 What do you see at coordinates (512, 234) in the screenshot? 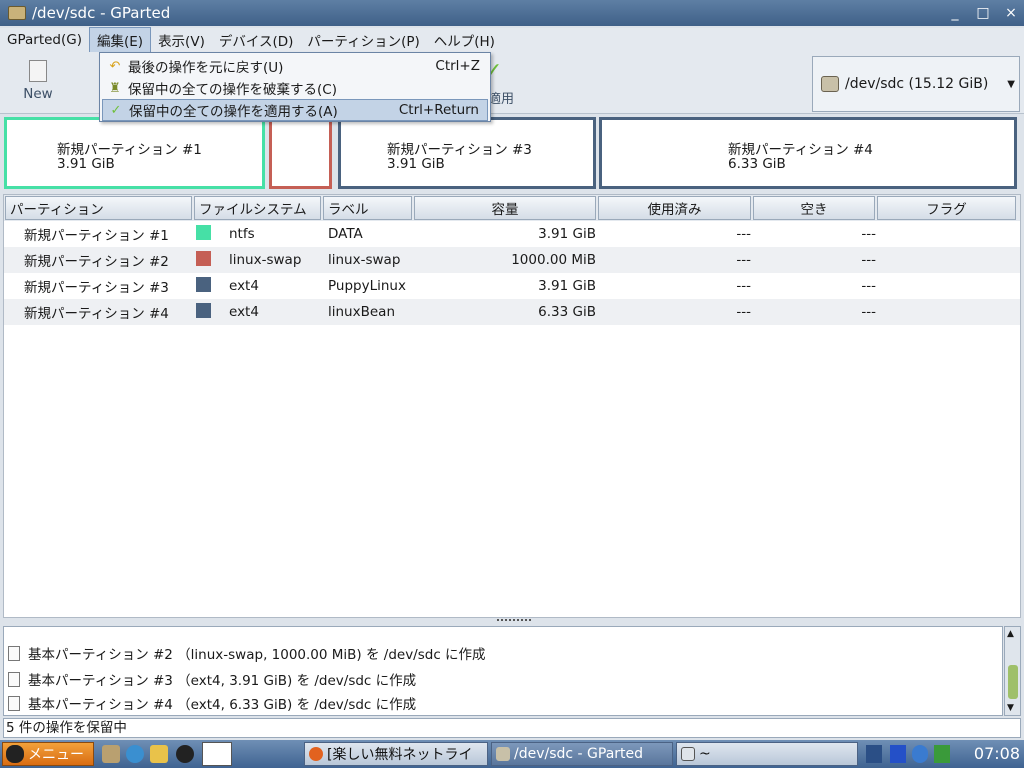
I see `table-row: 新規パーティション #1 ntfs DATA 3.91 GiB --- ---` at bounding box center [512, 234].